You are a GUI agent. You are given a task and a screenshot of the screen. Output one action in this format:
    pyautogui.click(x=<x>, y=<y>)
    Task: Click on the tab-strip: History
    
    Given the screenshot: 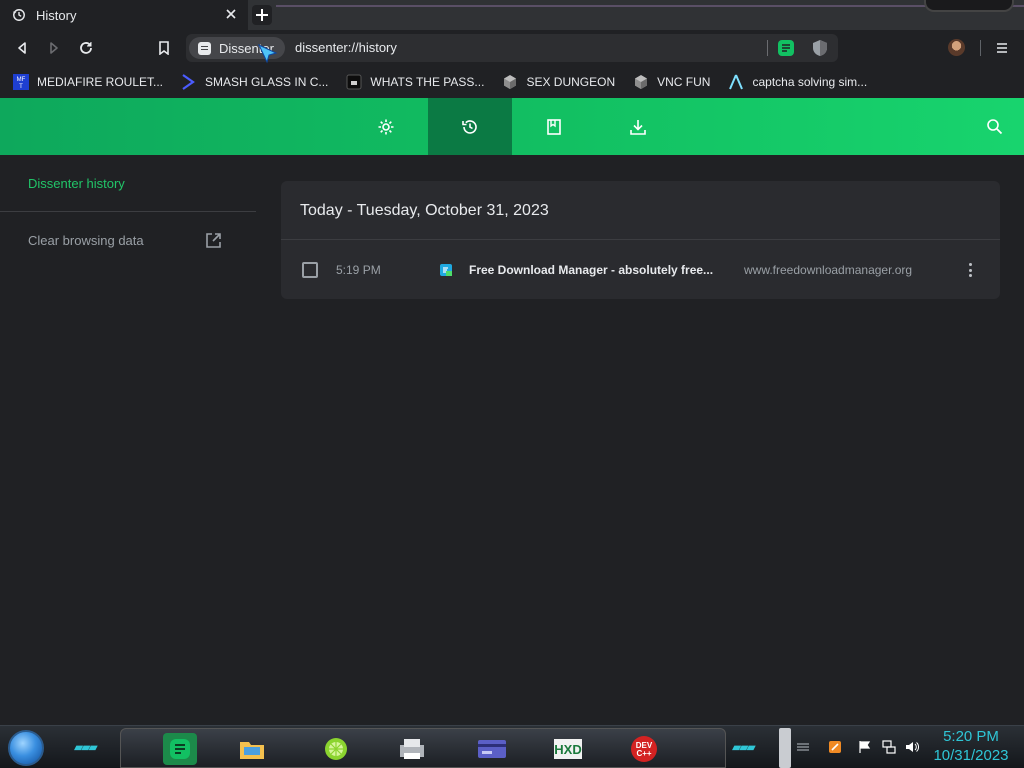 What is the action you would take?
    pyautogui.click(x=512, y=15)
    